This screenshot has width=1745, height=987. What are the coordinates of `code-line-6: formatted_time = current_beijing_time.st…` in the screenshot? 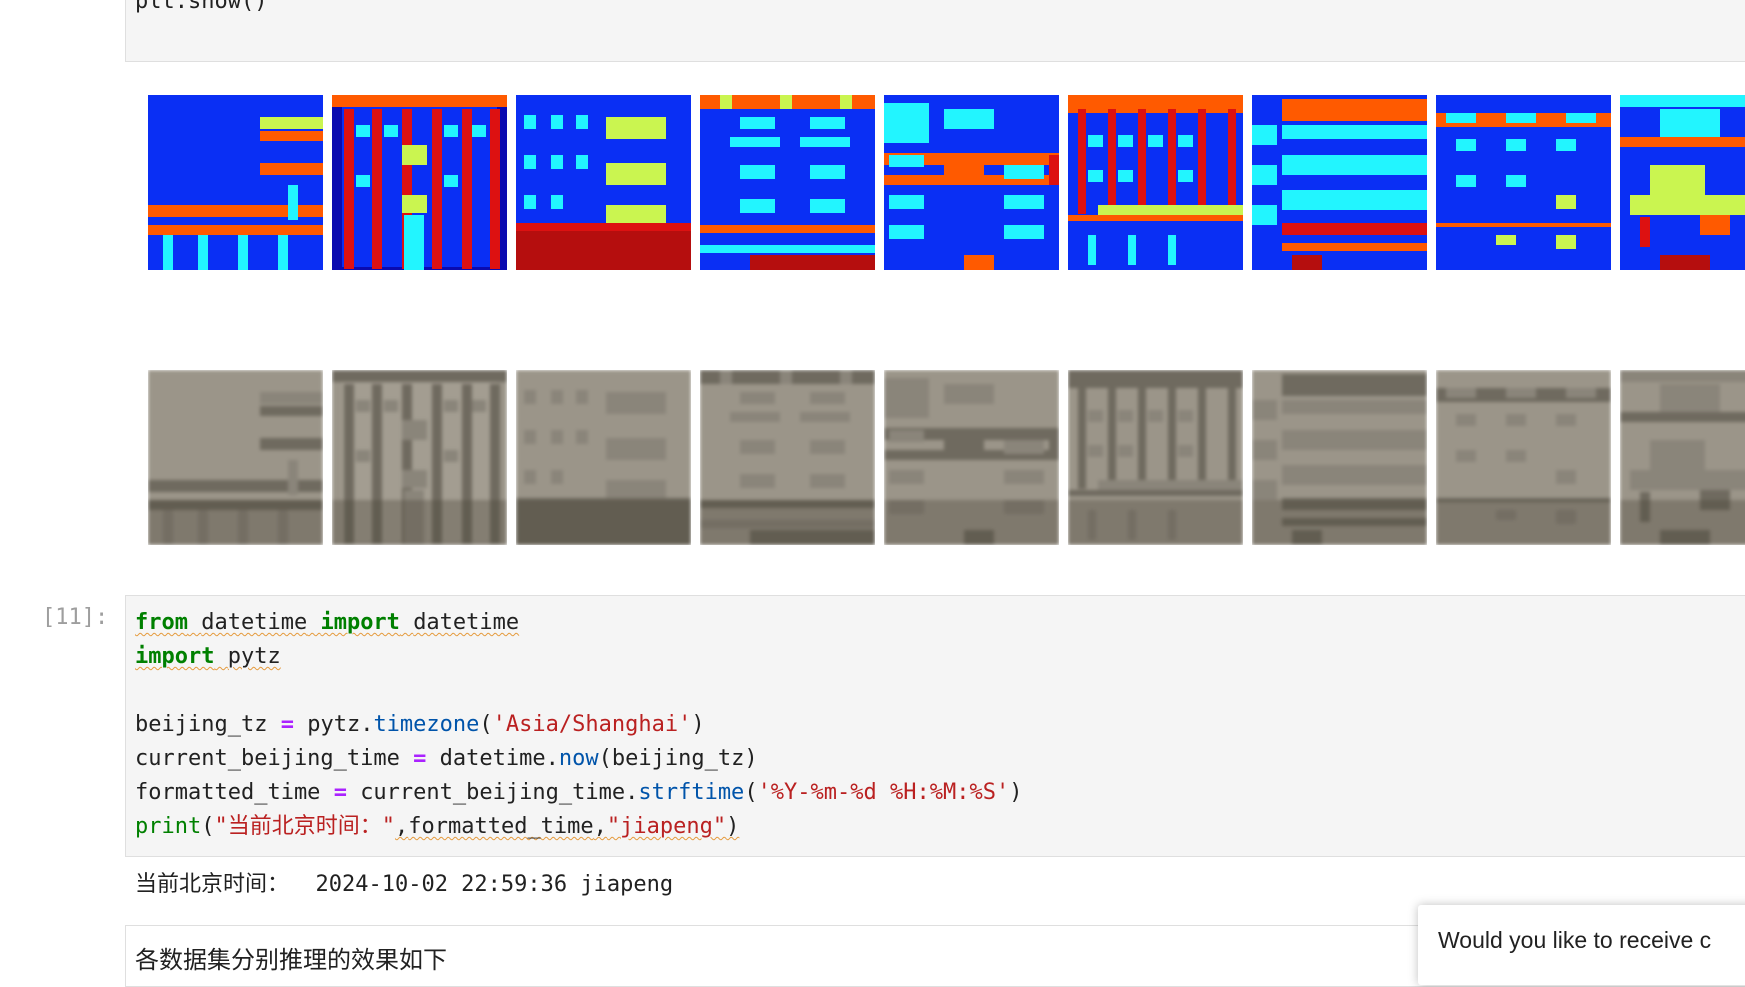 It's located at (579, 792).